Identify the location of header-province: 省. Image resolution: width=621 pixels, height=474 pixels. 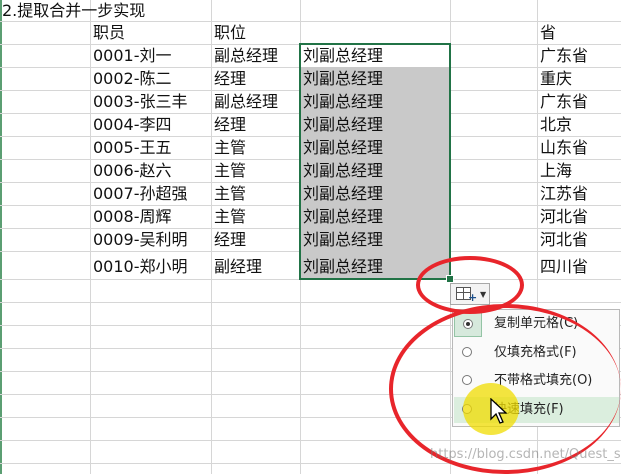
(579, 32).